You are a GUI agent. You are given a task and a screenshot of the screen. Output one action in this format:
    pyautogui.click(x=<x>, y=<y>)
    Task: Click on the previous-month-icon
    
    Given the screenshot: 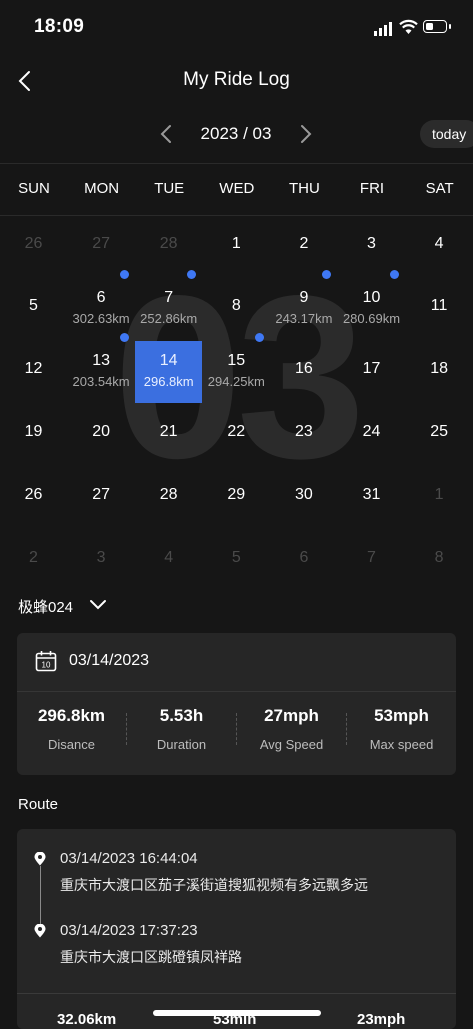 What is the action you would take?
    pyautogui.click(x=166, y=134)
    